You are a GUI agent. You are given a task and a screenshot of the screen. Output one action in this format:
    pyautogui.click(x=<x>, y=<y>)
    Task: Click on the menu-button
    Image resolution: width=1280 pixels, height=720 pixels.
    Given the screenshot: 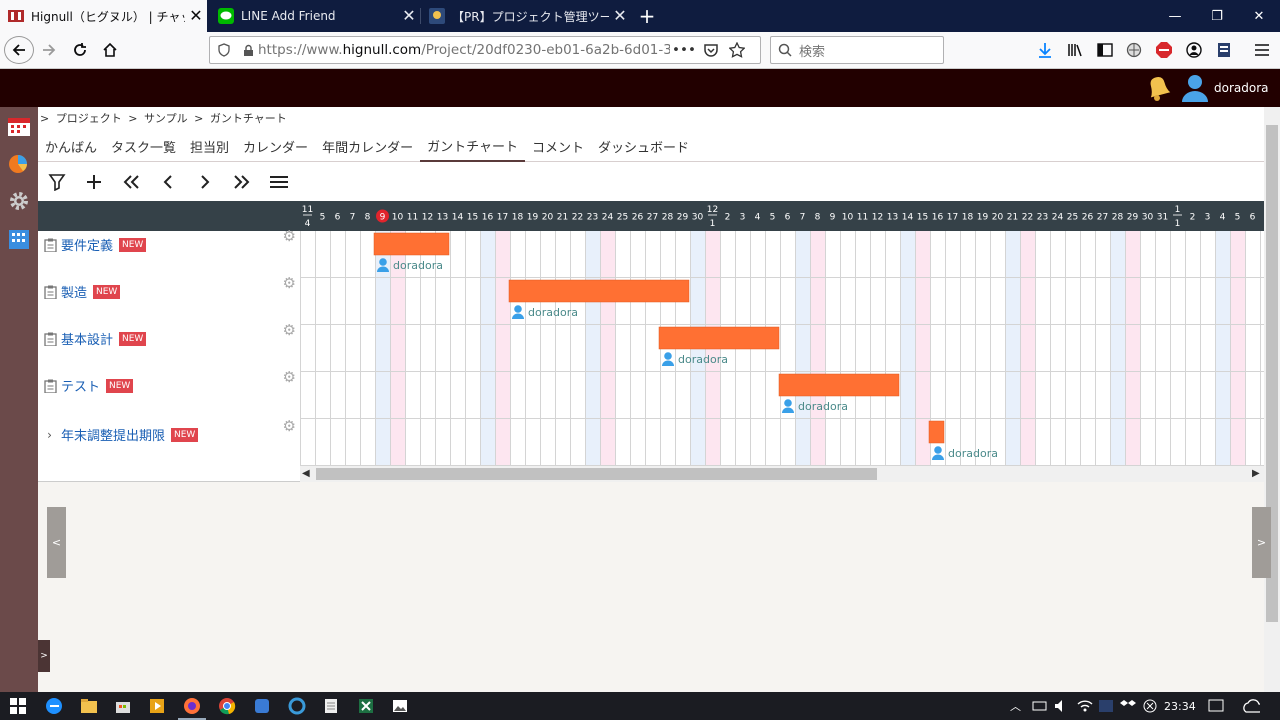 What is the action you would take?
    pyautogui.click(x=278, y=182)
    